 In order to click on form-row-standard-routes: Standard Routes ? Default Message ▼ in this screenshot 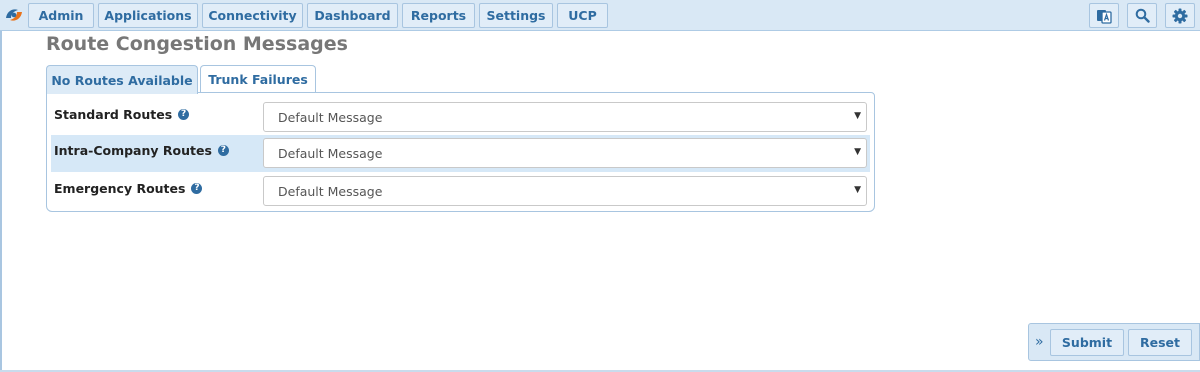, I will do `click(460, 117)`.